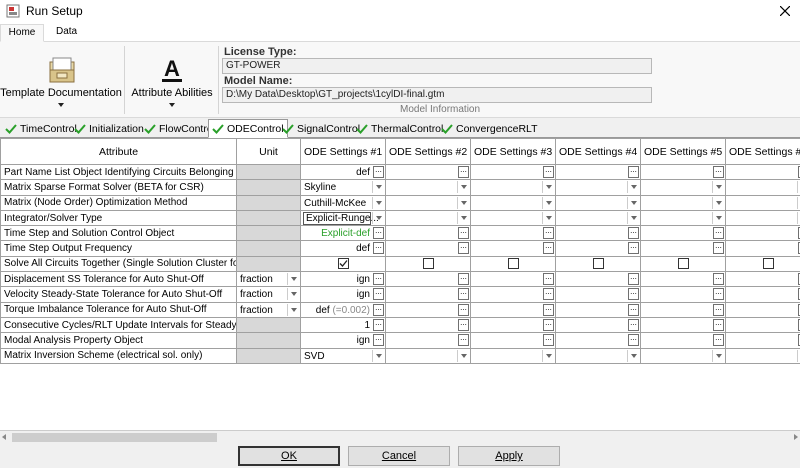 This screenshot has height=468, width=800. Describe the element at coordinates (509, 456) in the screenshot. I see `apply-button: Apply` at that location.